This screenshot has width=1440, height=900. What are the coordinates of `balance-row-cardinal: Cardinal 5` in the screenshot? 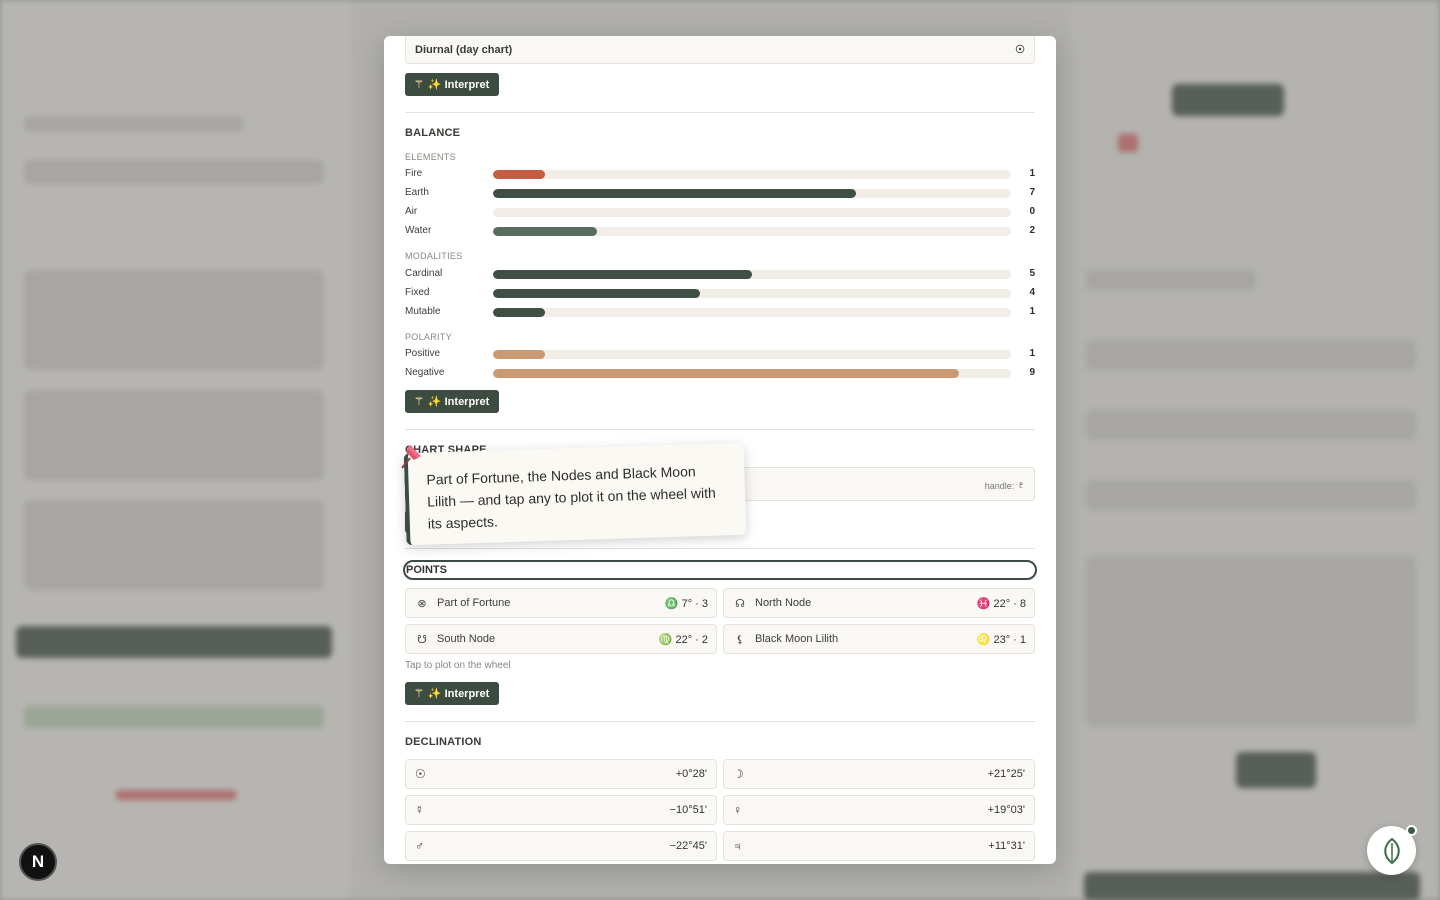 It's located at (720, 274).